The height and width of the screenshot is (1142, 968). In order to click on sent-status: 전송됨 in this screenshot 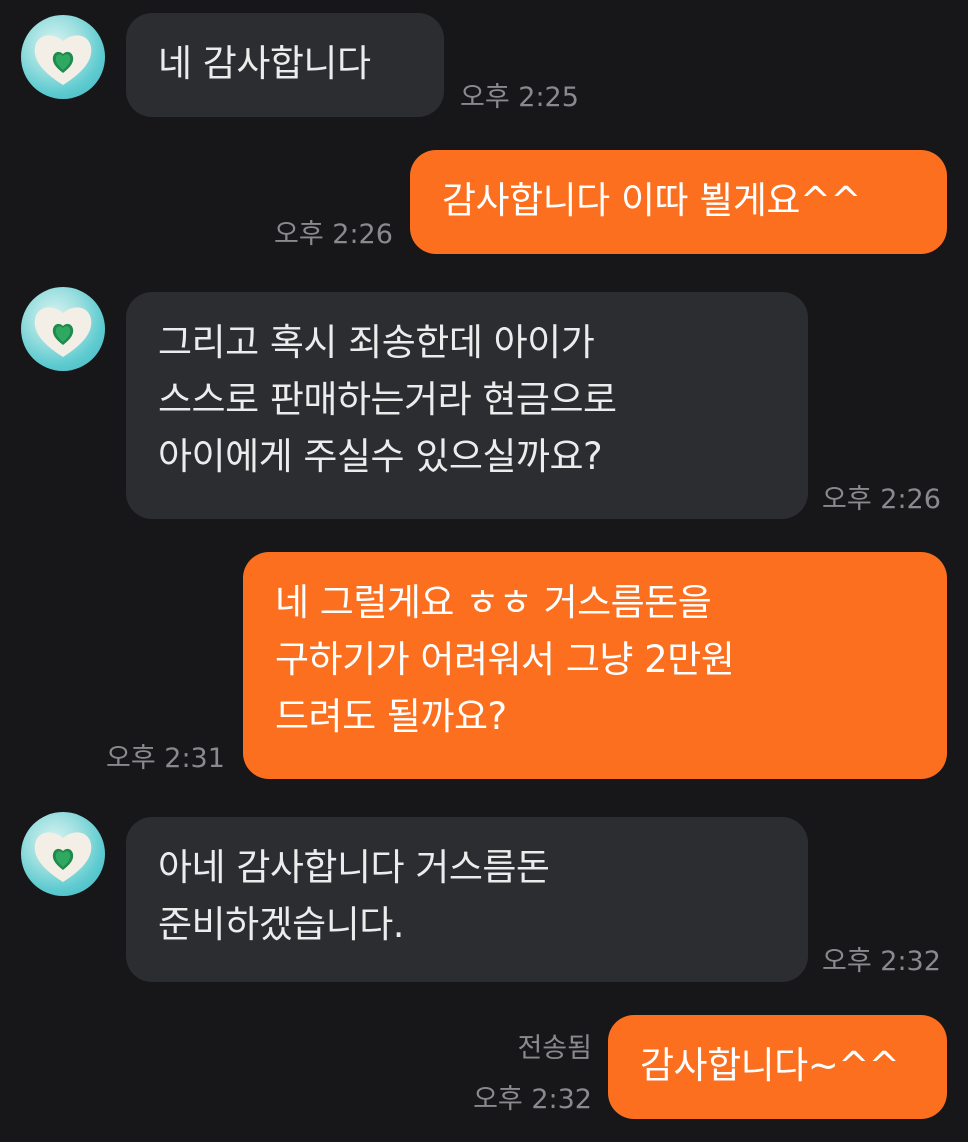, I will do `click(554, 1048)`.